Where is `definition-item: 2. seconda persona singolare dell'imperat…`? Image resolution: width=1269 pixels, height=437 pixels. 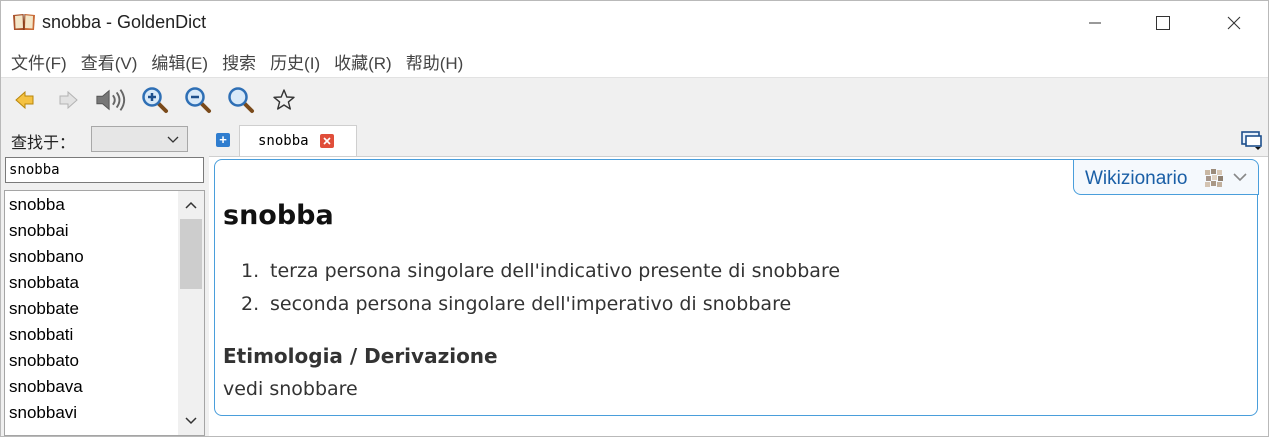 definition-item: 2. seconda persona singolare dell'imperat… is located at coordinates (516, 304).